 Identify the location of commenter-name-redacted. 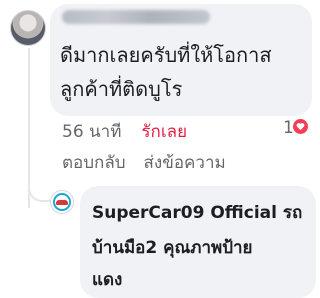
(136, 17).